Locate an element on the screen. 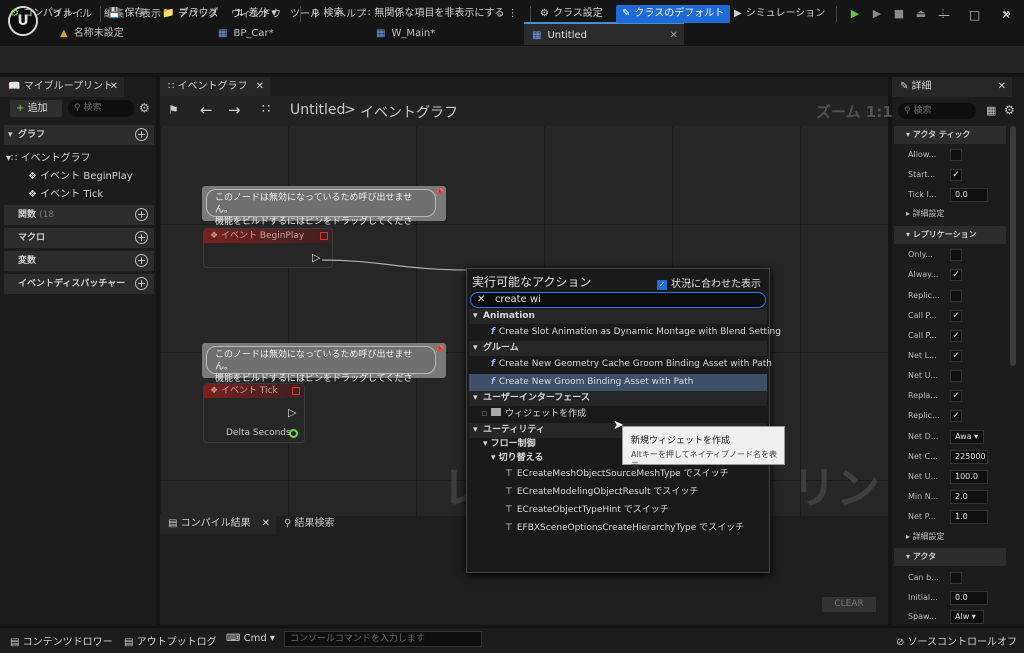 The image size is (1024, 653). add-function-icon: + is located at coordinates (141, 214).